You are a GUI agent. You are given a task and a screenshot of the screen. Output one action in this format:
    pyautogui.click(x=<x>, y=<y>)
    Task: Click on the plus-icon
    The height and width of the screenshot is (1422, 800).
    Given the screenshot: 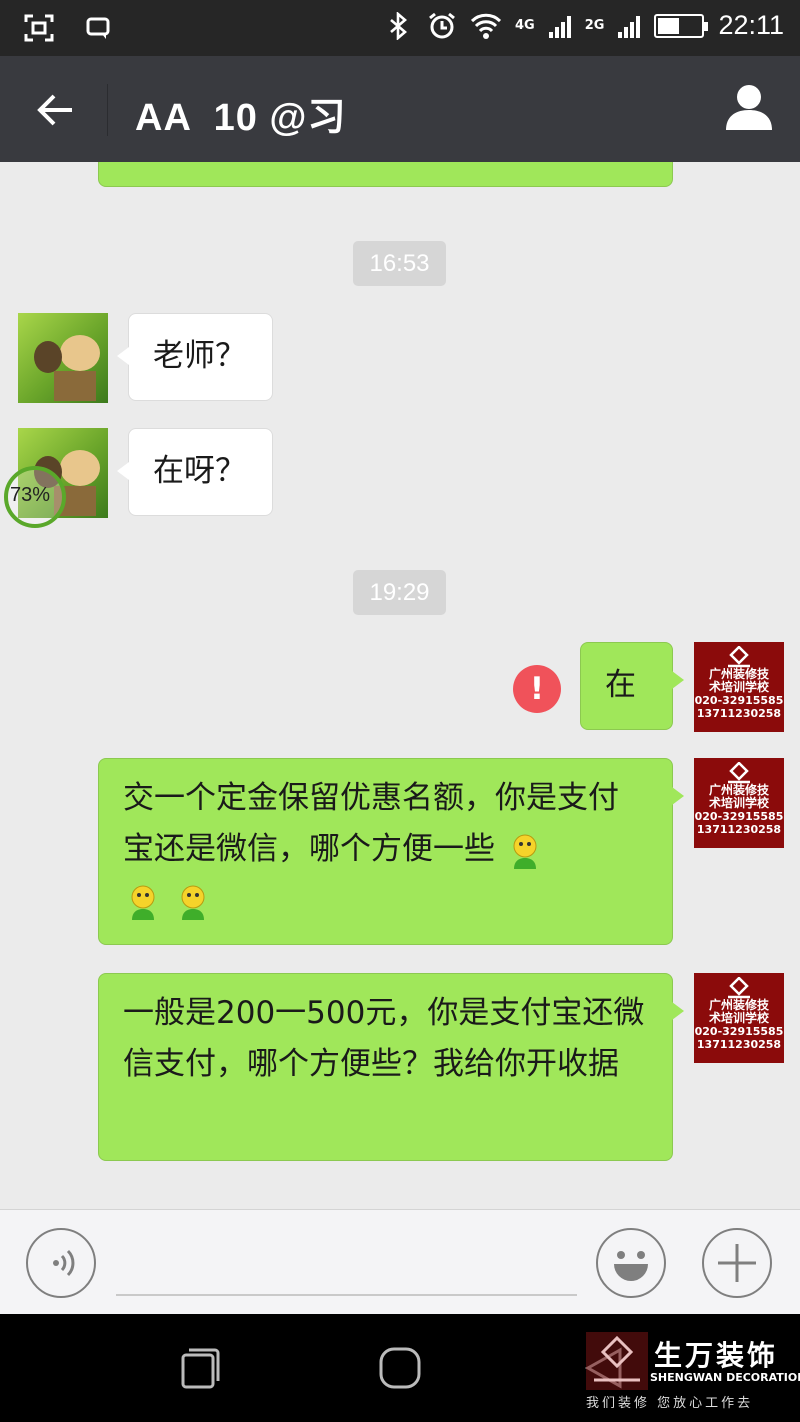 What is the action you would take?
    pyautogui.click(x=737, y=1263)
    